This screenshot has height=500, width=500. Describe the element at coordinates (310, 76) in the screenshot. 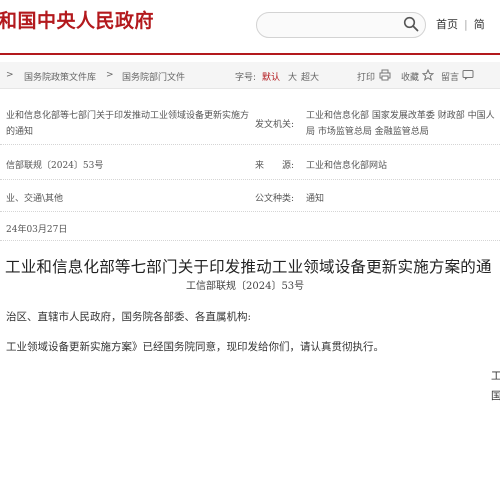

I see `font-size-xlarge: 超大` at that location.